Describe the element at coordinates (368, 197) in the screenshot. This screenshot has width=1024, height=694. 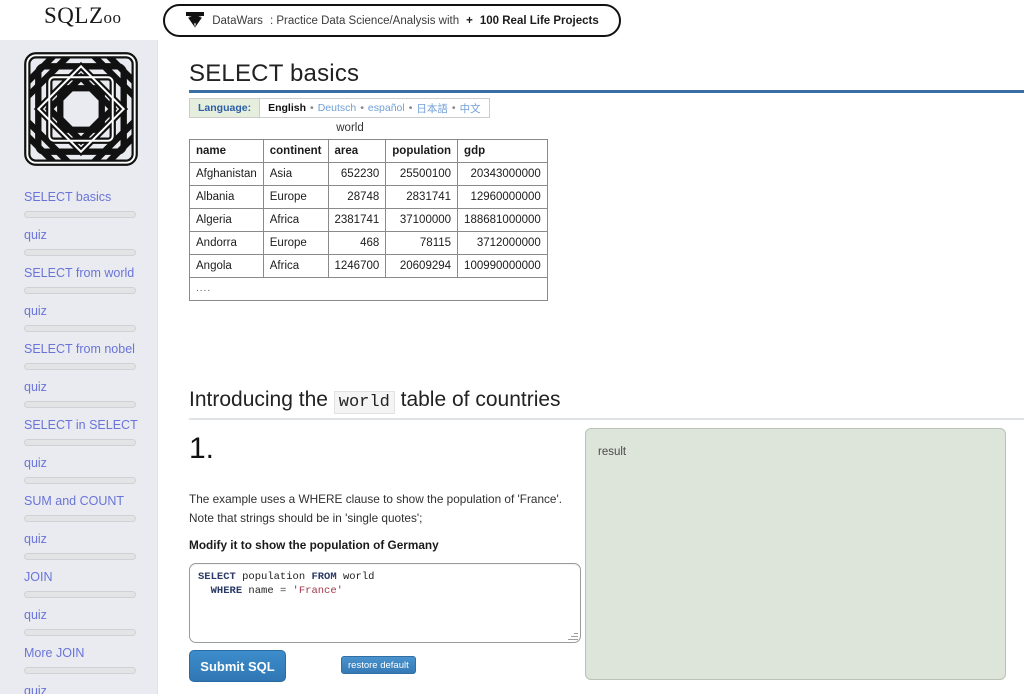
I see `table-row: Albania Europe 28748 2831741 12960000000` at that location.